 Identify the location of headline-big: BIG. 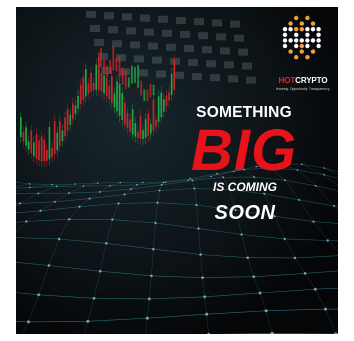
(244, 150).